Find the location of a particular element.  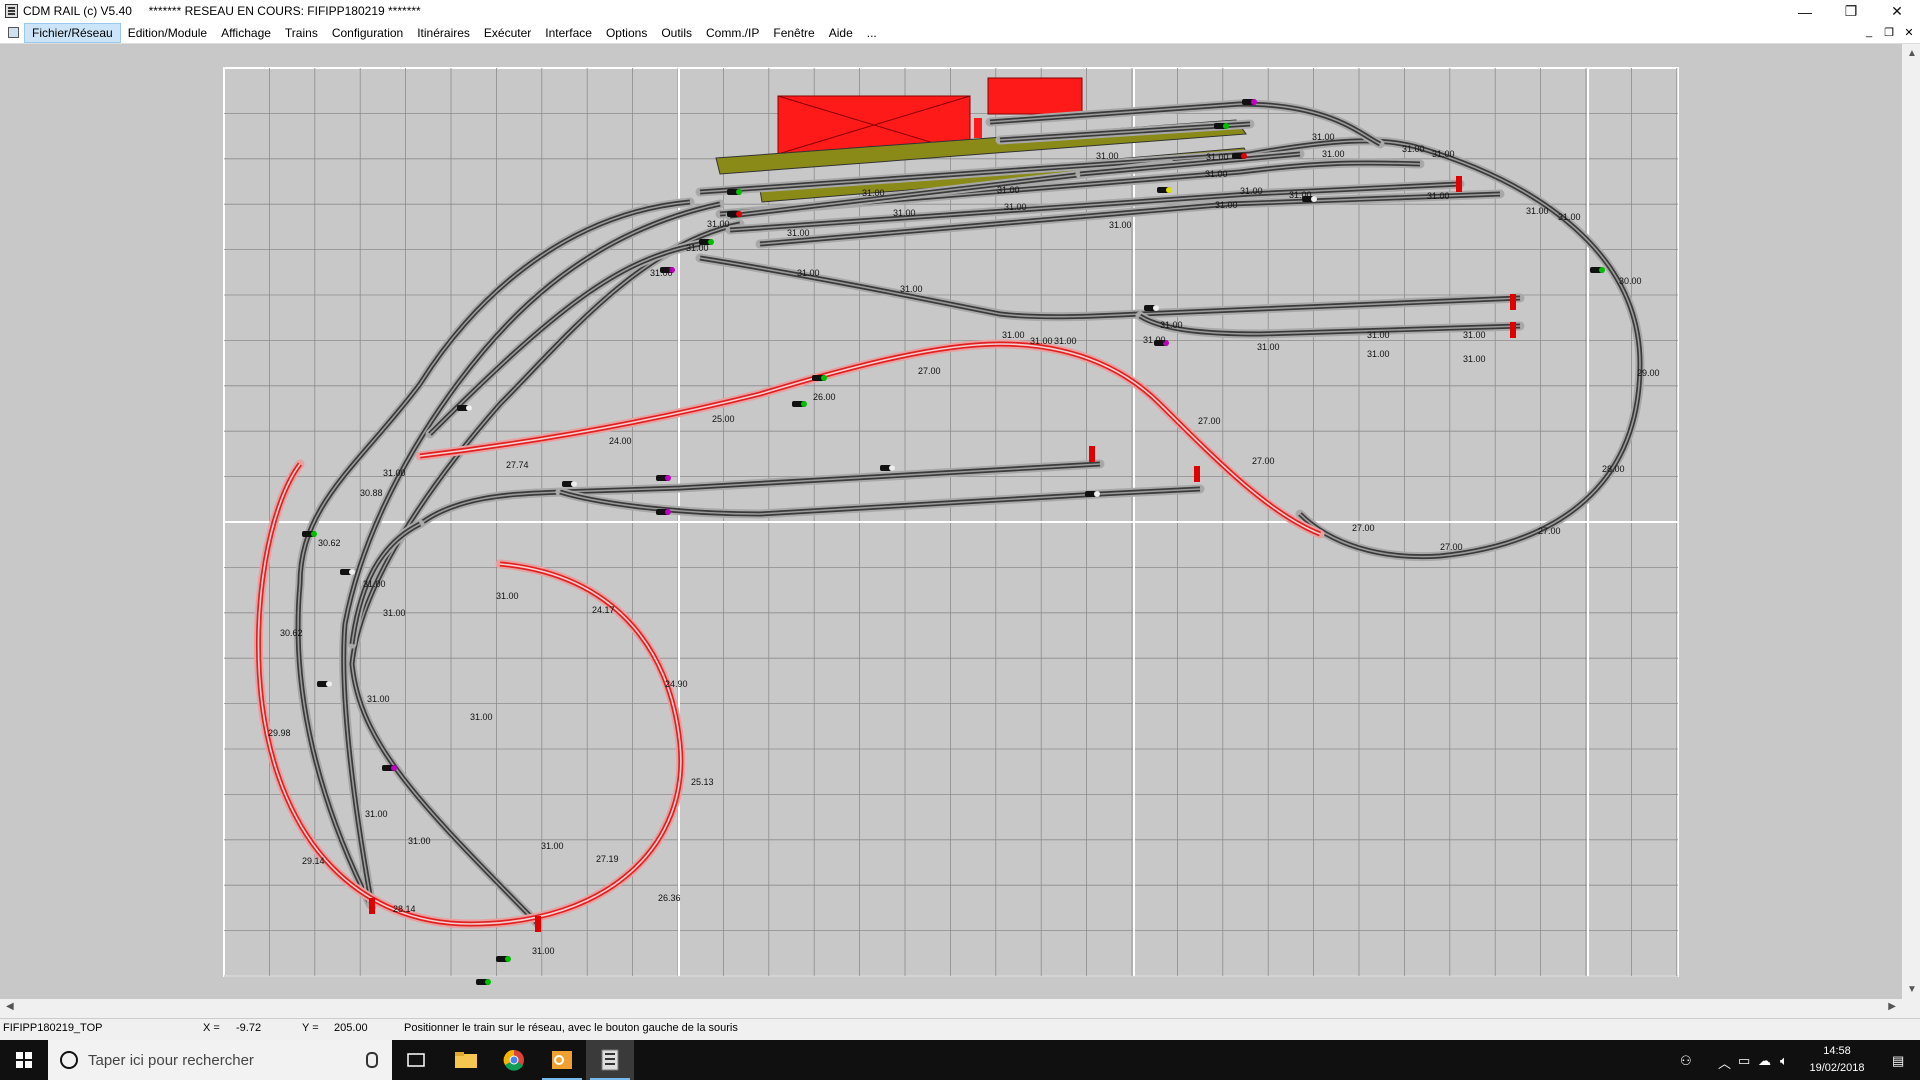

scroll-left-icon: ◀ is located at coordinates (10, 1006).